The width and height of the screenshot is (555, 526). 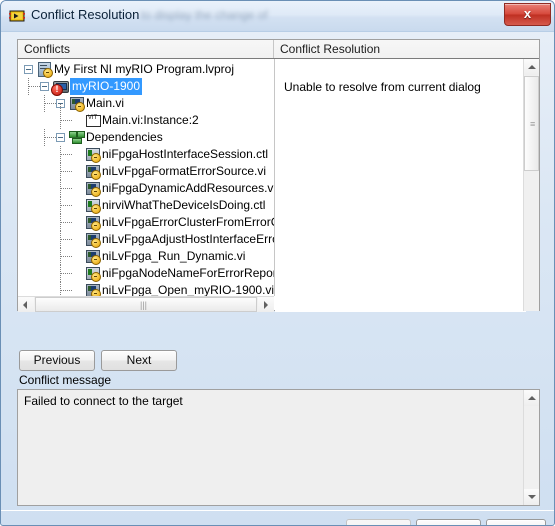 I want to click on vertical-scroll-thumb: ≡, so click(x=531, y=123).